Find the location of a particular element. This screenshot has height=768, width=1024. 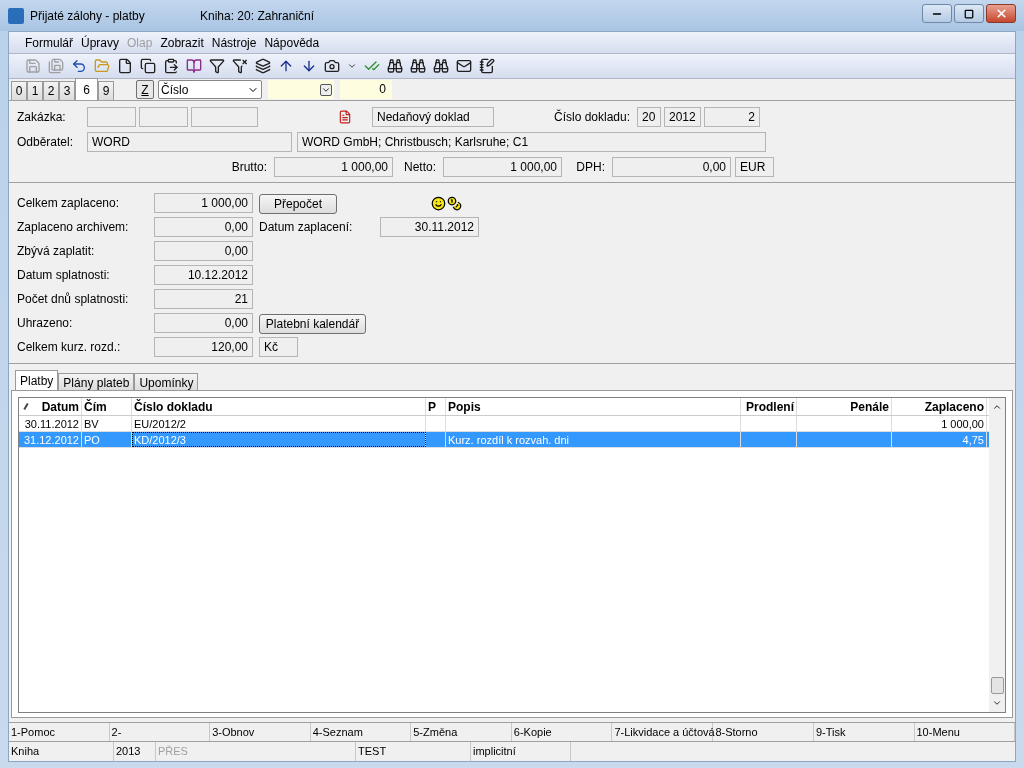

undo-icon is located at coordinates (79, 66).